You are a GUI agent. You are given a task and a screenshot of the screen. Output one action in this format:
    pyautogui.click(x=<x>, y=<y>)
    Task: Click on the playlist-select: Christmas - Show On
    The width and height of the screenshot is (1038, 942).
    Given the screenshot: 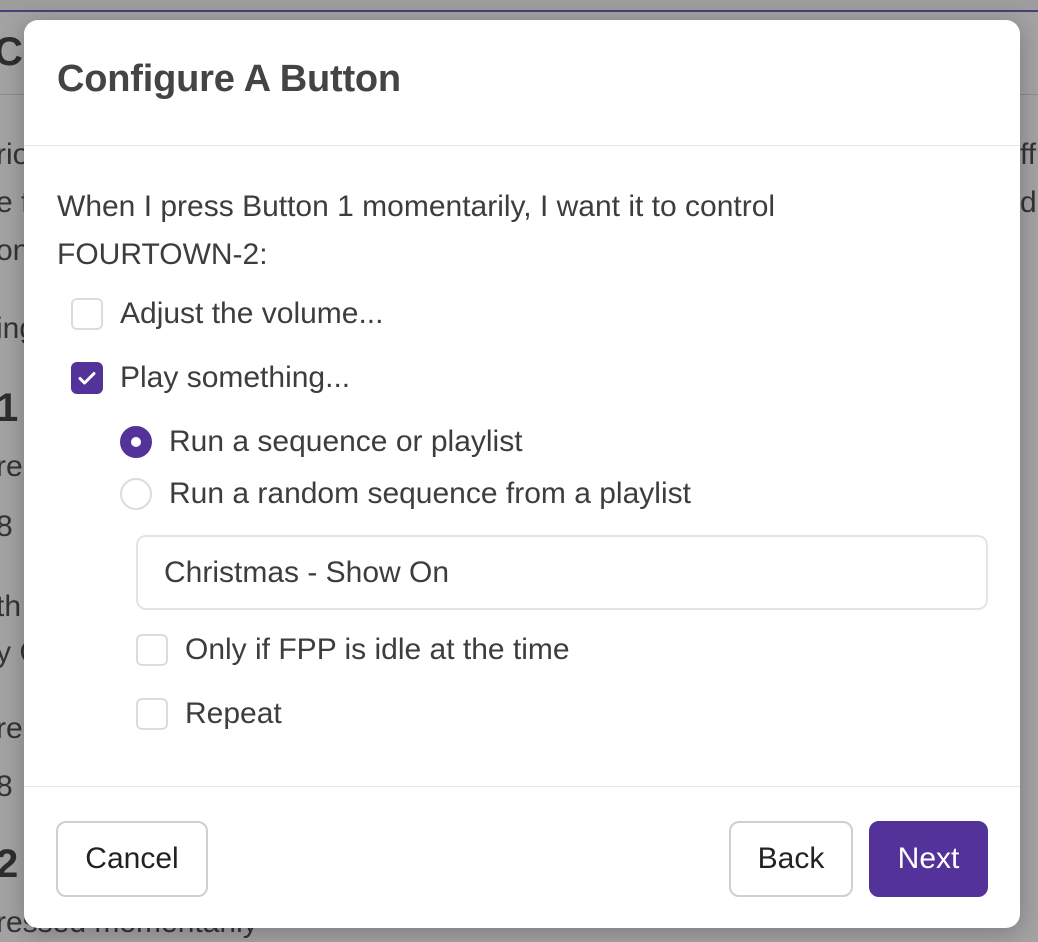 What is the action you would take?
    pyautogui.click(x=562, y=572)
    